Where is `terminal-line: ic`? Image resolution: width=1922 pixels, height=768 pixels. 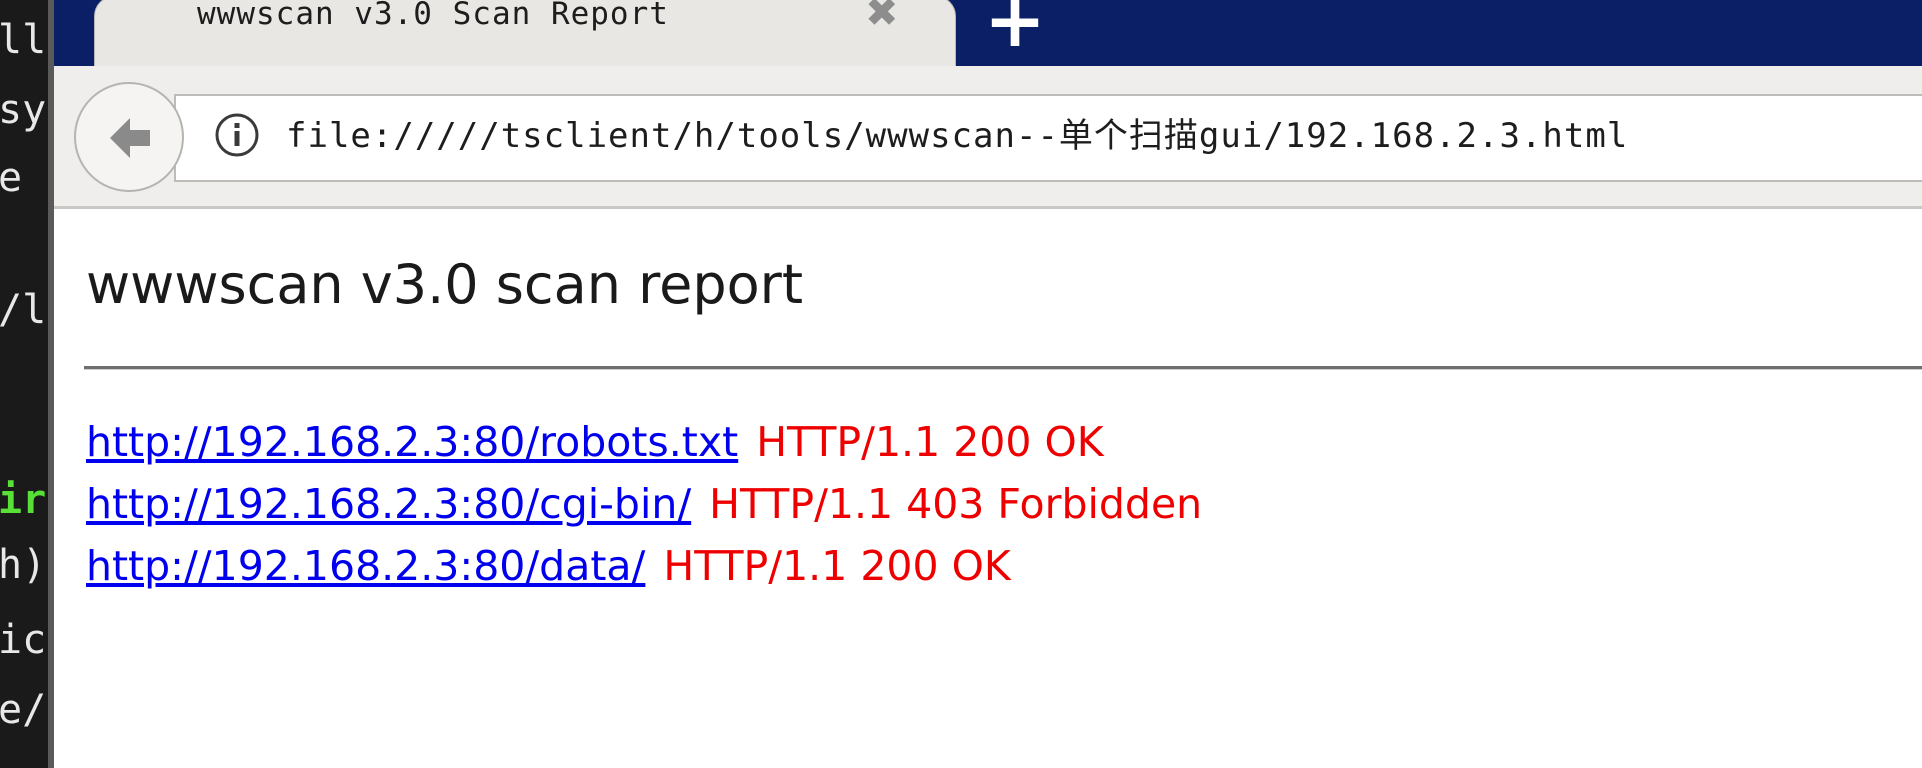
terminal-line: ic is located at coordinates (23, 640).